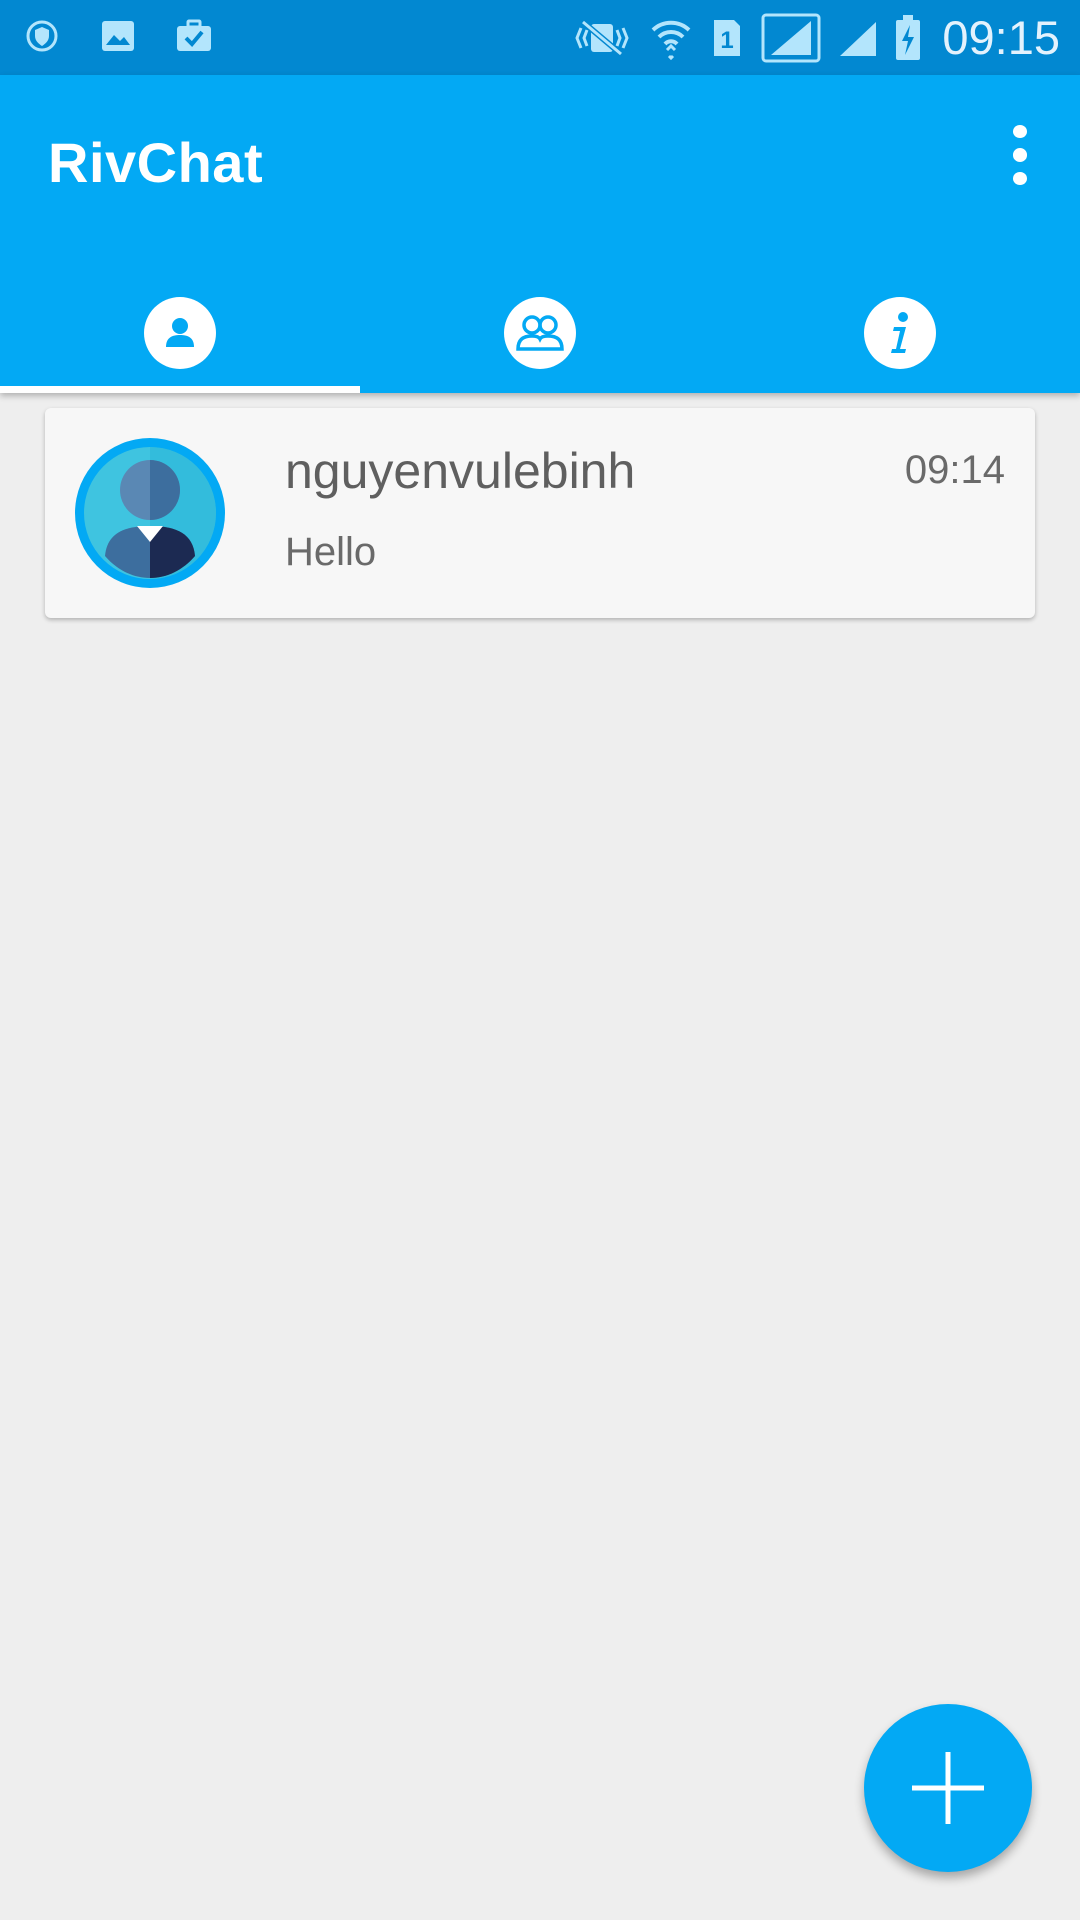 Image resolution: width=1080 pixels, height=1920 pixels. Describe the element at coordinates (671, 38) in the screenshot. I see `wifi-icon` at that location.